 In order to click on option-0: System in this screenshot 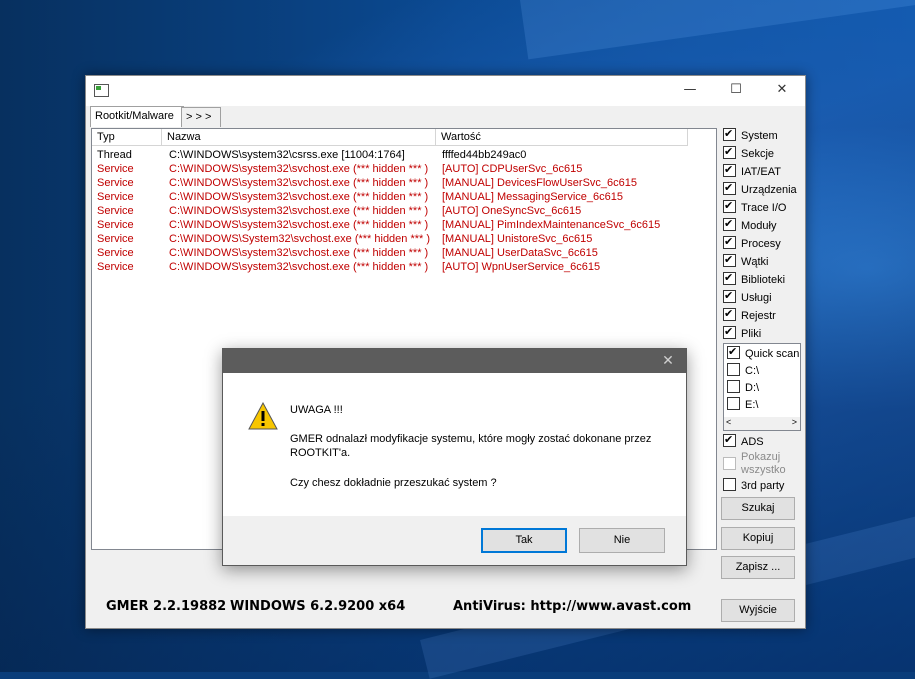, I will do `click(750, 135)`.